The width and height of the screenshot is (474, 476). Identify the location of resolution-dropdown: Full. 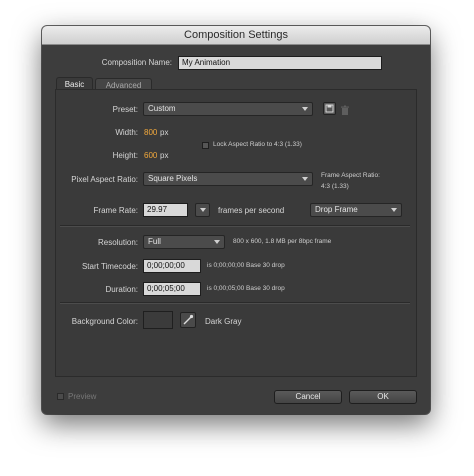
(184, 242).